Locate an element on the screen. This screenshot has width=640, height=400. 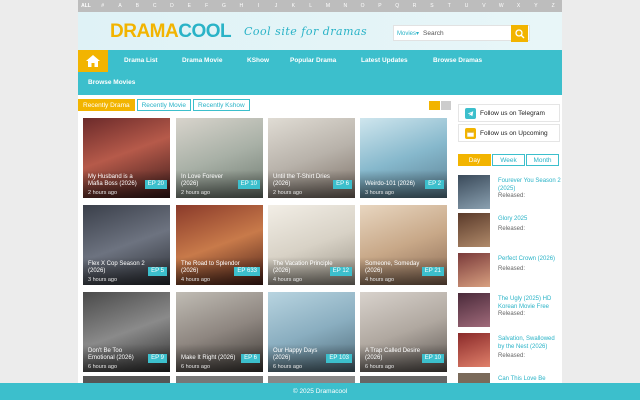
nav-browse-dramas: Browse Dramas is located at coordinates (457, 61).